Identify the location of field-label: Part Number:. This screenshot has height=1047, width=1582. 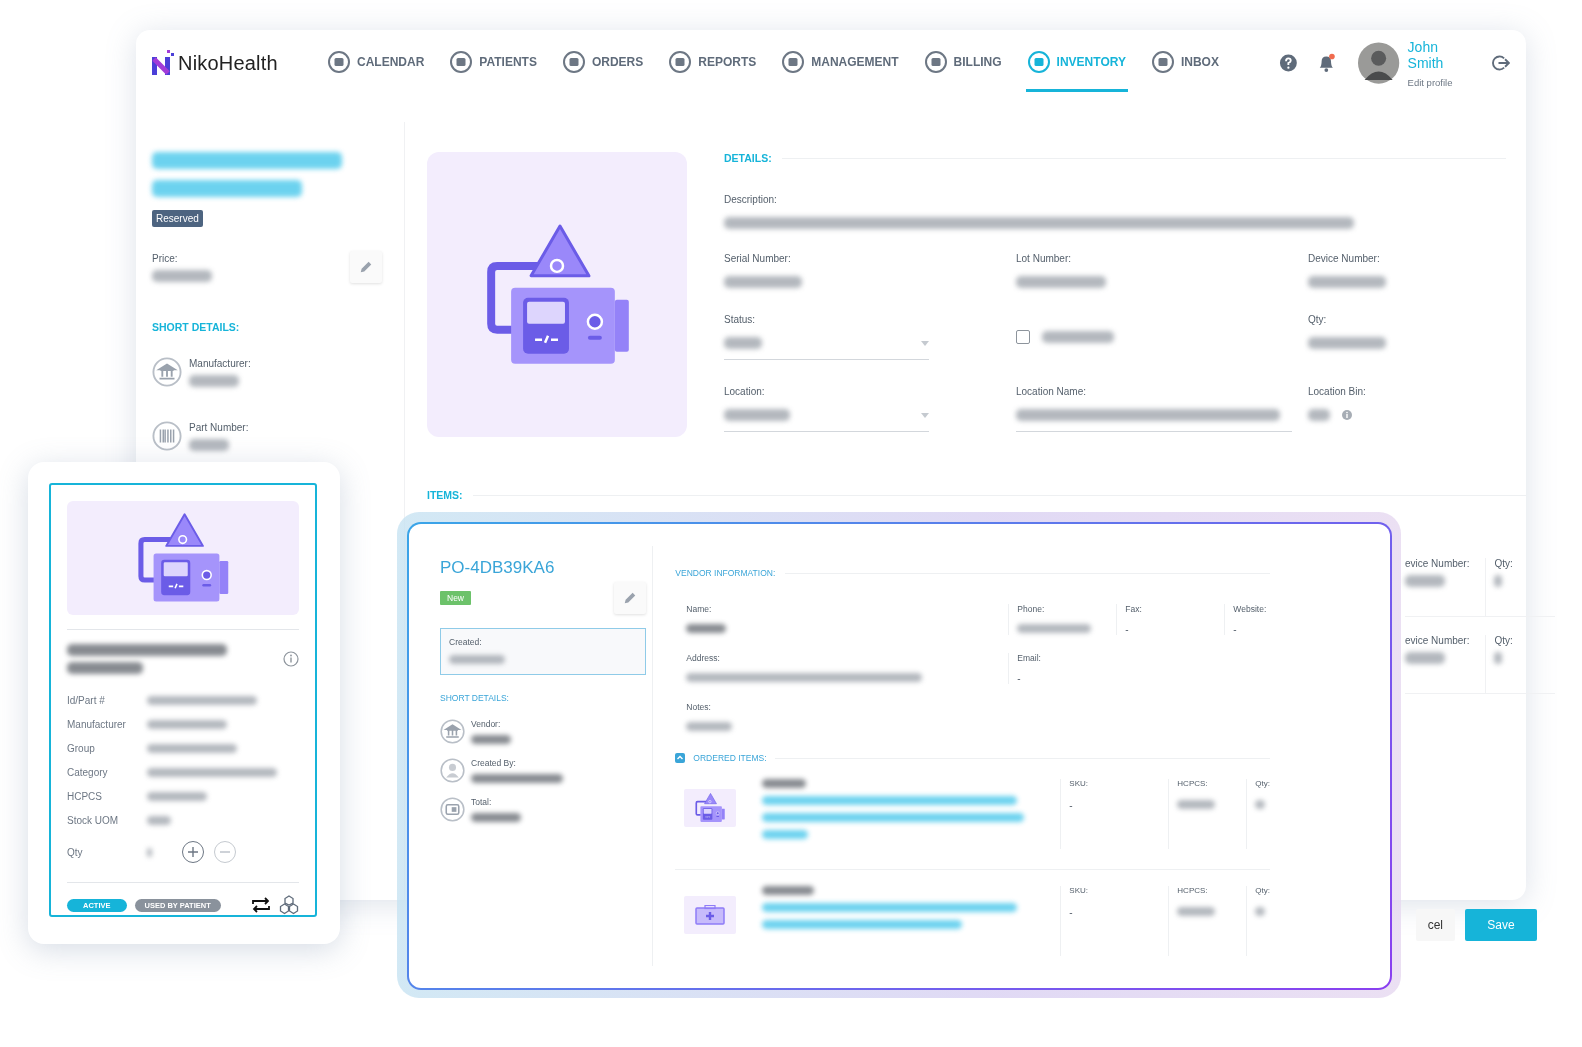
(219, 427).